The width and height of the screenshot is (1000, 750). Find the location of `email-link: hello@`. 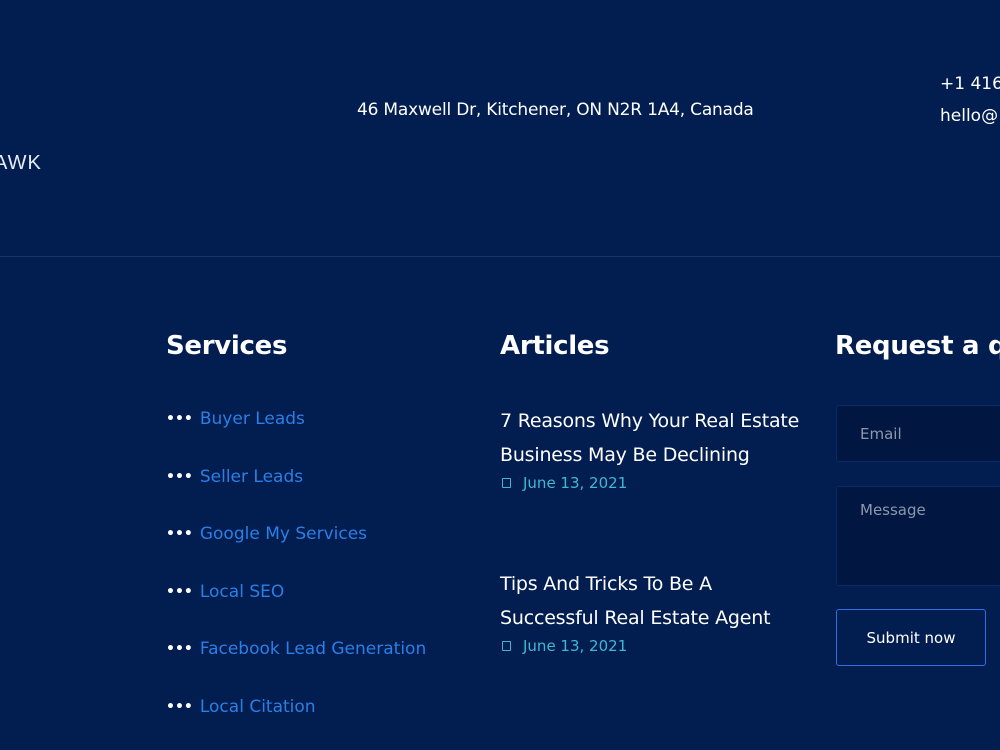

email-link: hello@ is located at coordinates (970, 116).